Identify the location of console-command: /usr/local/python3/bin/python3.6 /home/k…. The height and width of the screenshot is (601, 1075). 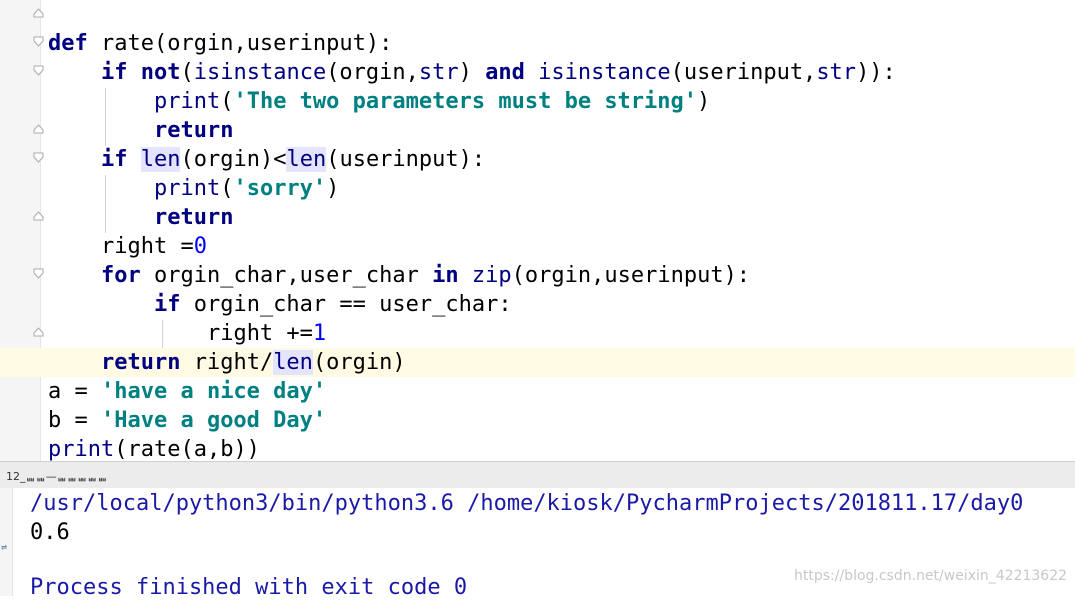
(527, 503).